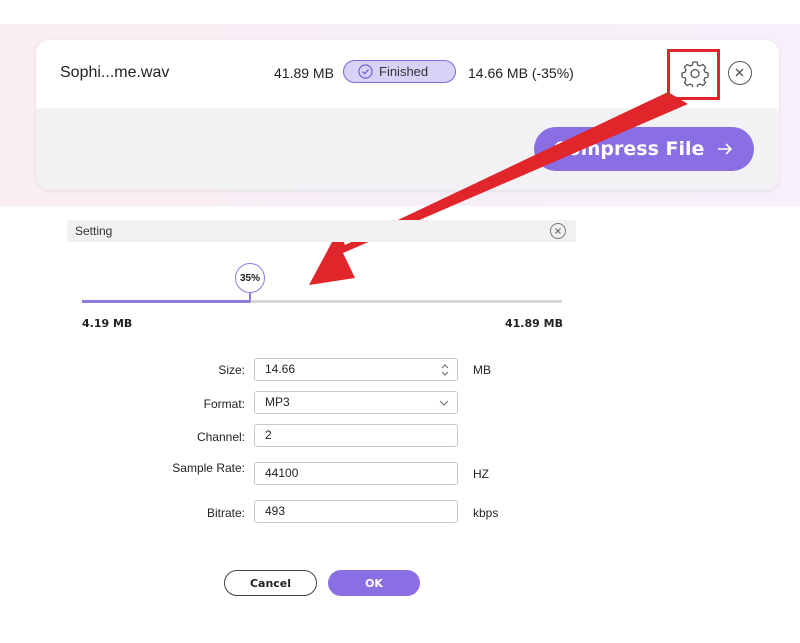 This screenshot has width=800, height=643. What do you see at coordinates (356, 402) in the screenshot?
I see `format-select: MP3` at bounding box center [356, 402].